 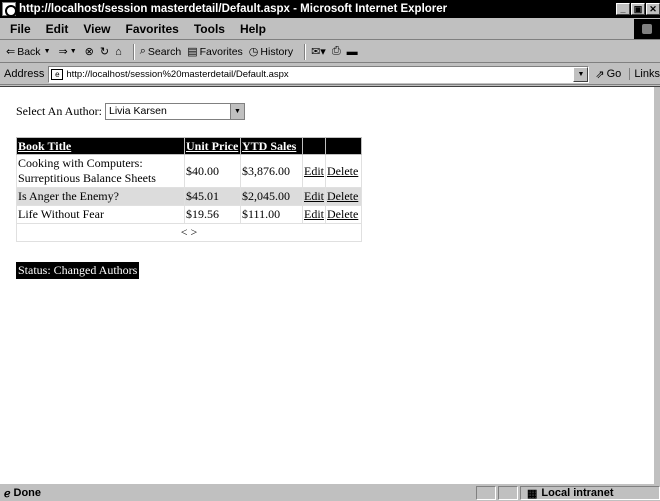 I want to click on forward-arrow-icon: ⇒, so click(x=63, y=52).